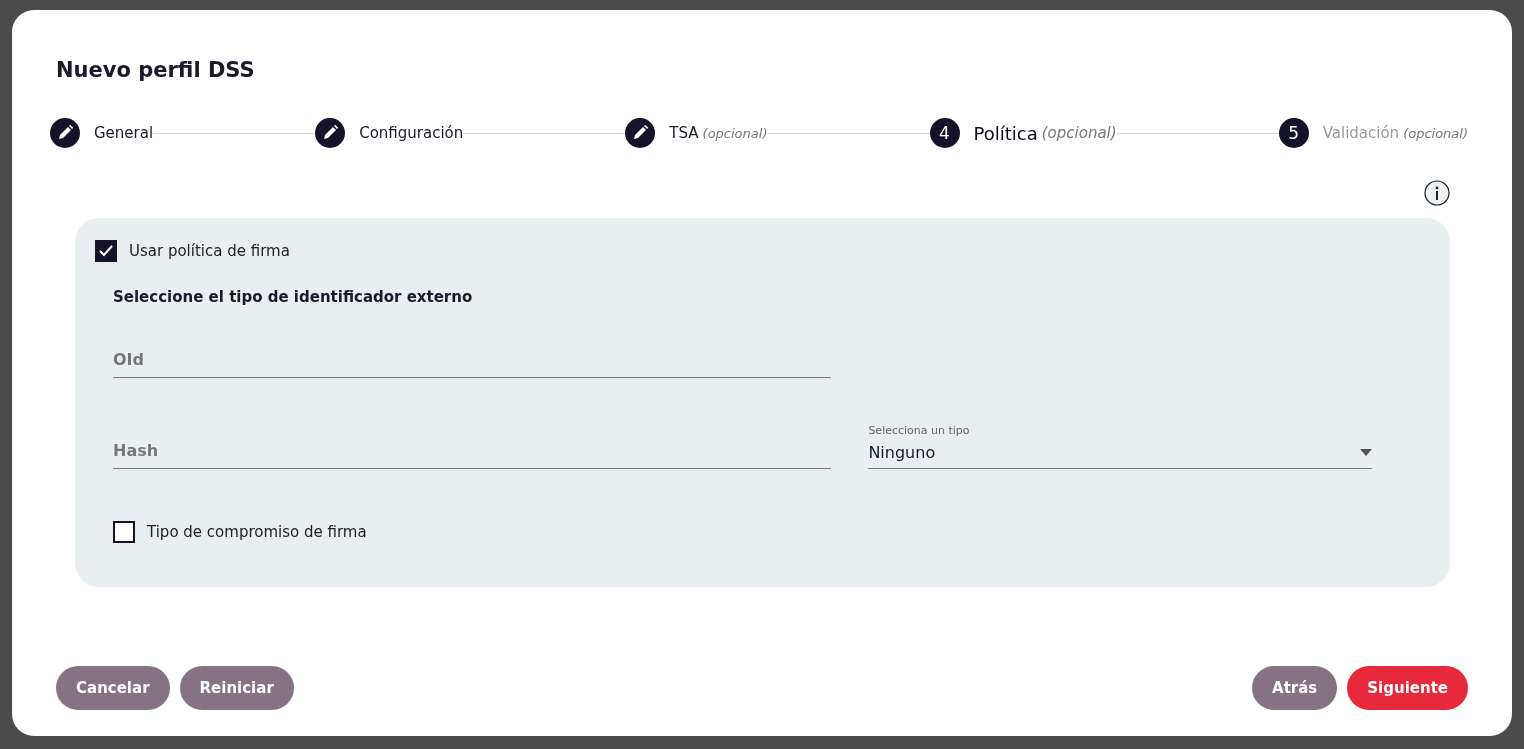 The height and width of the screenshot is (749, 1524). Describe the element at coordinates (1295, 688) in the screenshot. I see `action-button: Atrás` at that location.